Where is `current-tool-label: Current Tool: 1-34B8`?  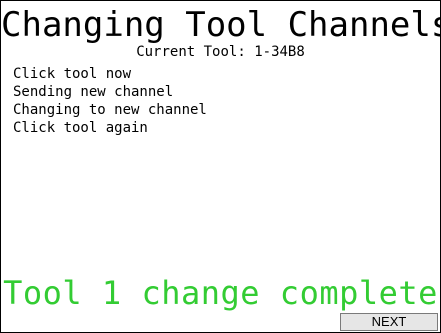 current-tool-label: Current Tool: 1-34B8 is located at coordinates (220, 52).